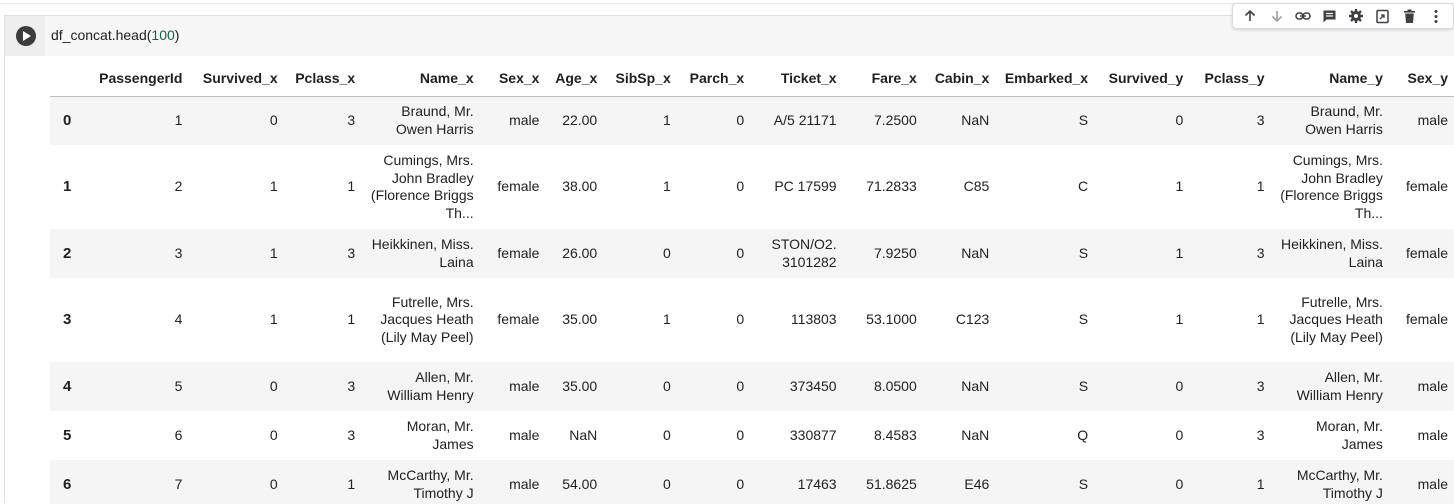 This screenshot has height=504, width=1454. What do you see at coordinates (139, 79) in the screenshot?
I see `column-header: PassengerId` at bounding box center [139, 79].